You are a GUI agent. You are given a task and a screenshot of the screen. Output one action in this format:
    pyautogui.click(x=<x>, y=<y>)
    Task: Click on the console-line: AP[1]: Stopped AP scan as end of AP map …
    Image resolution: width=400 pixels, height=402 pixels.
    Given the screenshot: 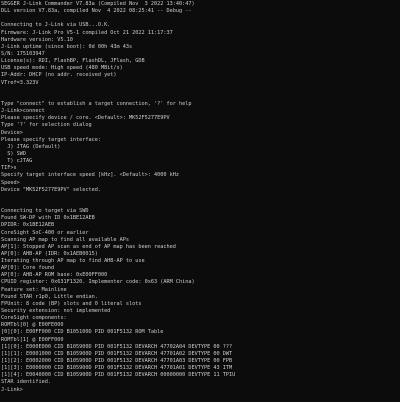 What is the action you would take?
    pyautogui.click(x=88, y=246)
    